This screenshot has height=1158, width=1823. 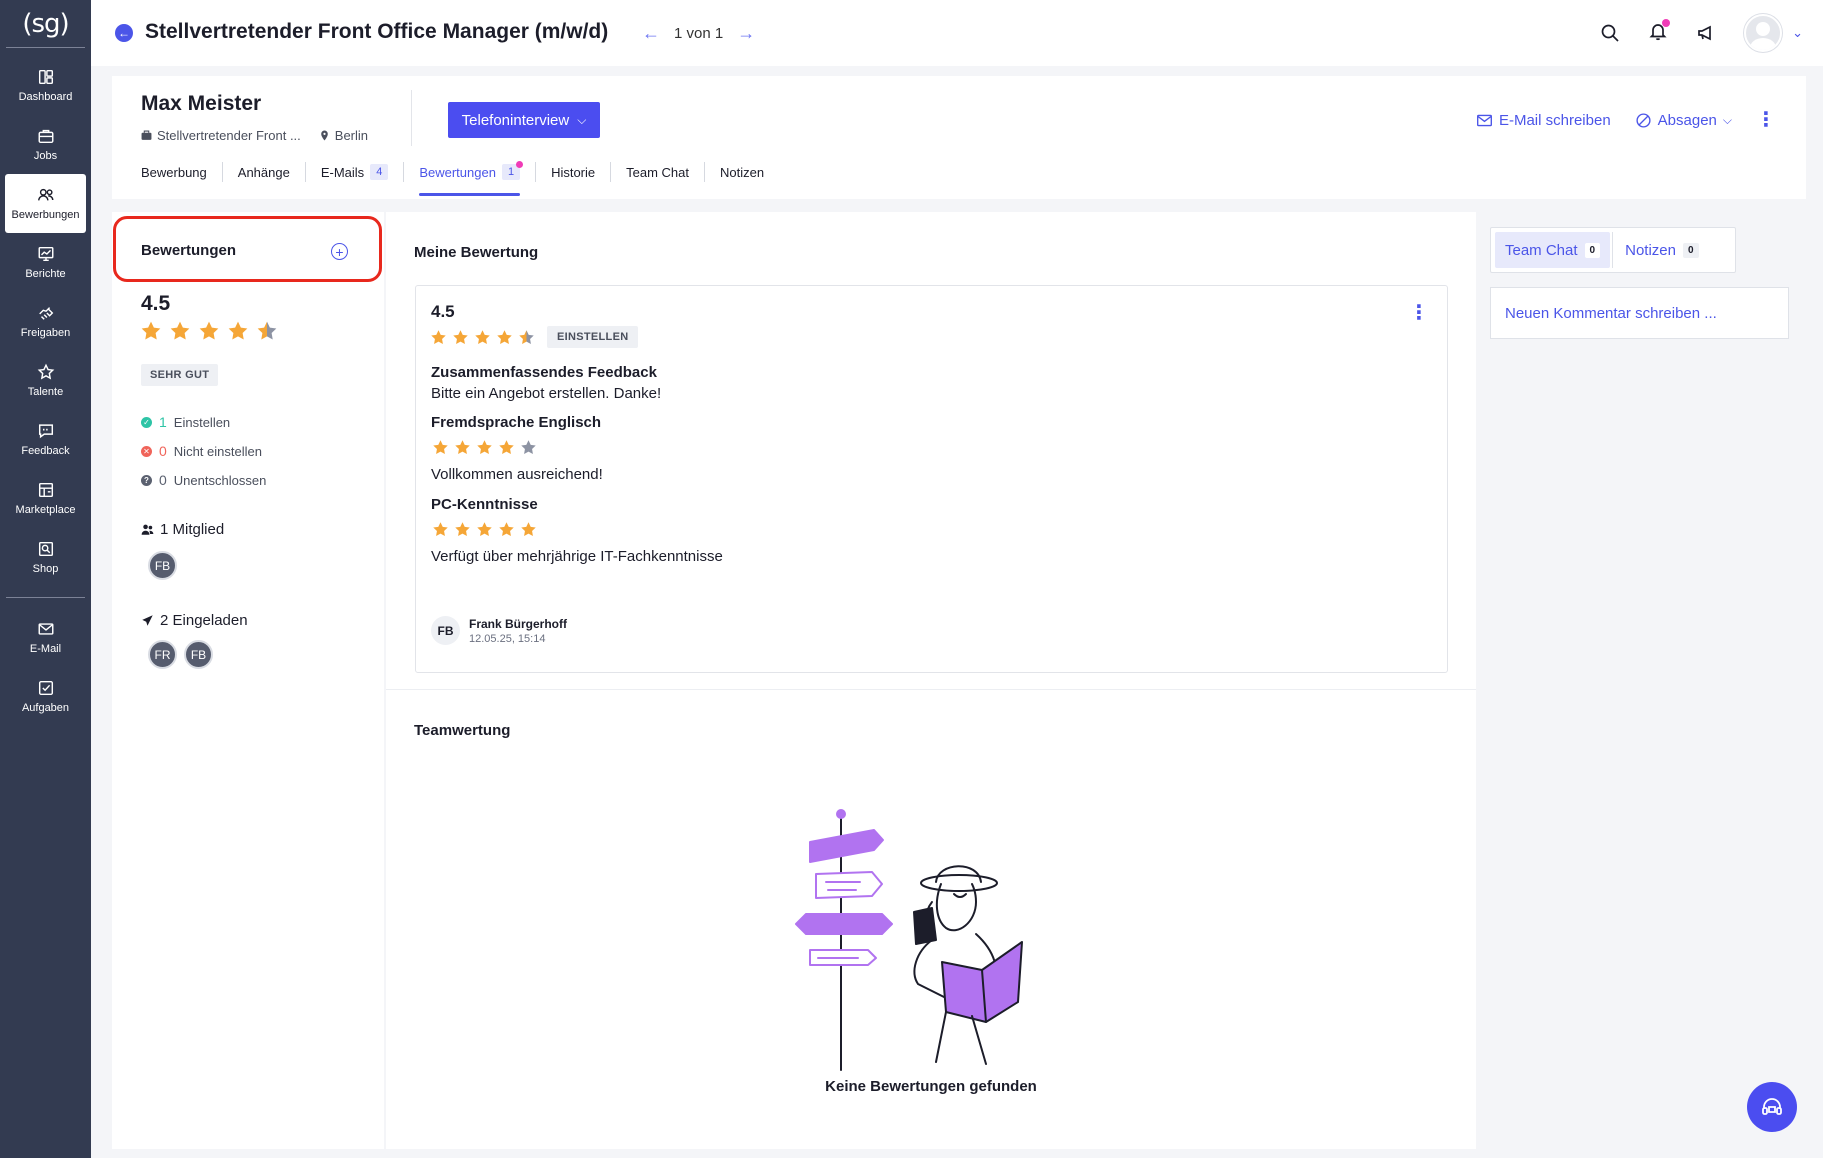 I want to click on sidebar-item-talente: Talente, so click(x=45, y=380).